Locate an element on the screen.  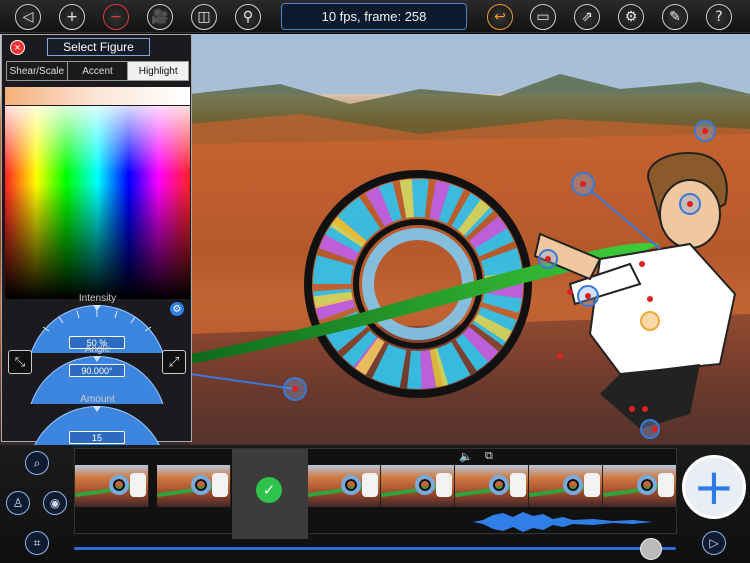
zoom-icon: ⌕ is located at coordinates (37, 463).